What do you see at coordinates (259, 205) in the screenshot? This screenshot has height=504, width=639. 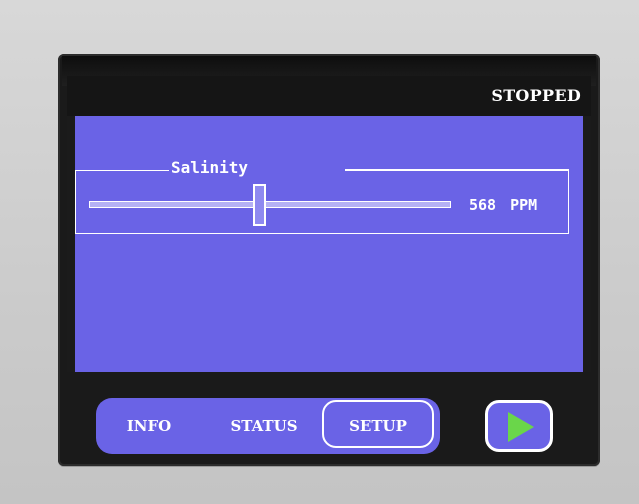 I see `salinity-slider-thumb` at bounding box center [259, 205].